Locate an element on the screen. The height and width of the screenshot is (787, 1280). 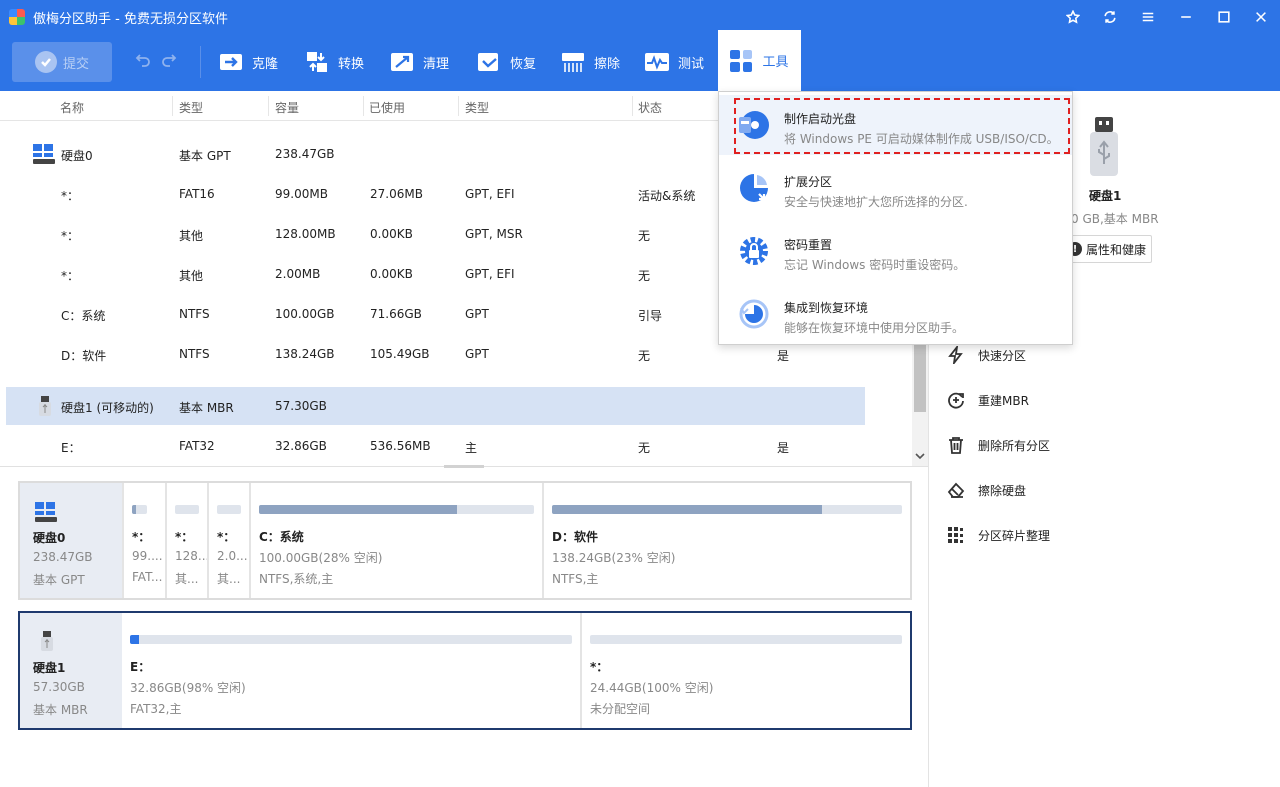
col-status: 状态 is located at coordinates (650, 107).